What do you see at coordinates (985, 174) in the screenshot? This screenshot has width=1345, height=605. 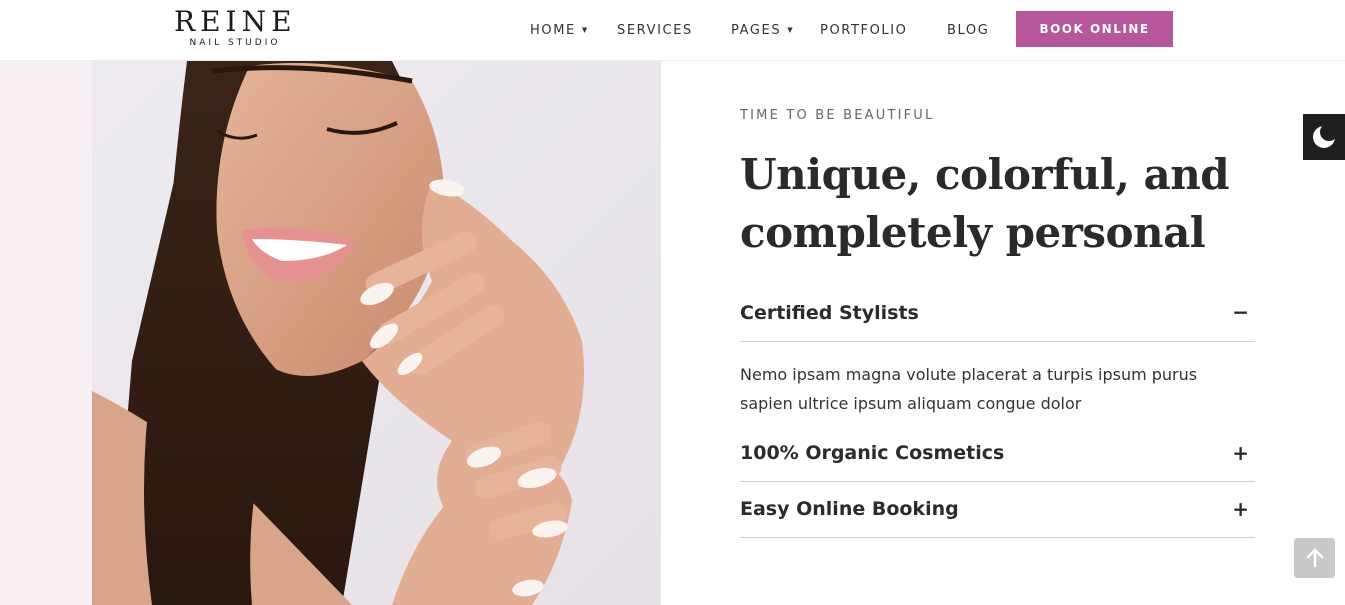 I see `headline-line-1: Unique, colorful, and` at bounding box center [985, 174].